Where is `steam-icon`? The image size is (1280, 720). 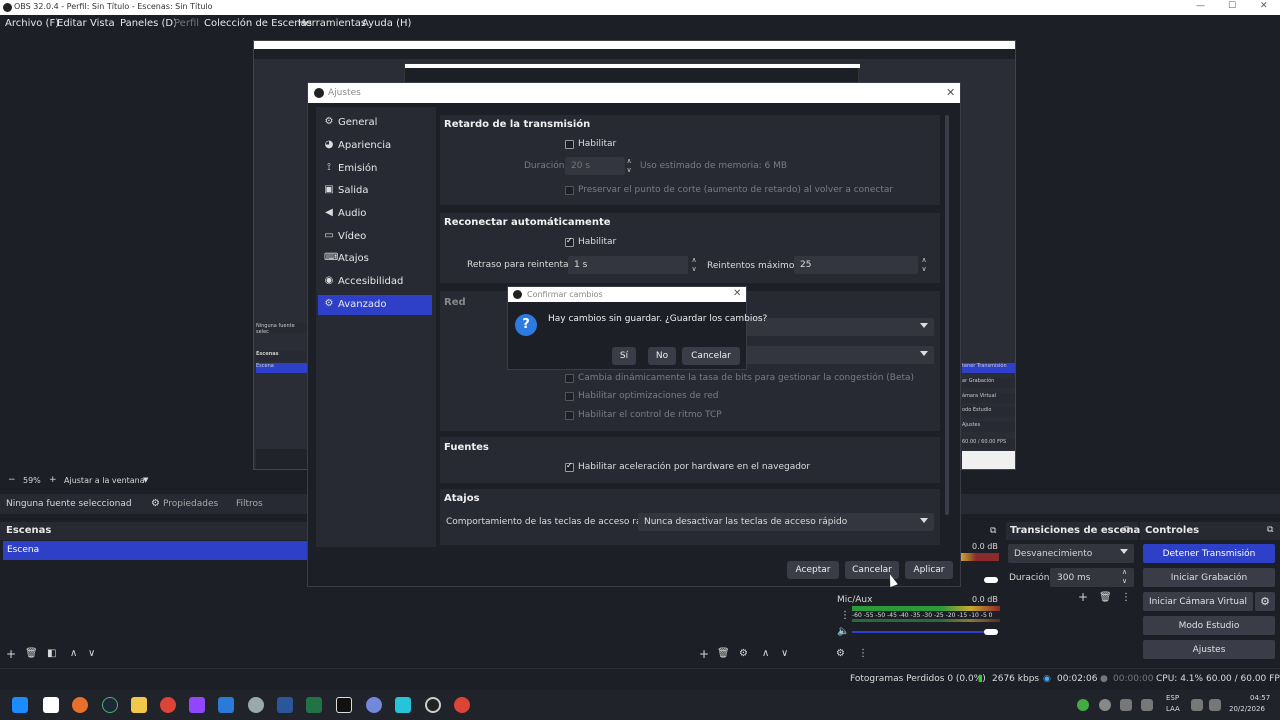
steam-icon is located at coordinates (110, 705).